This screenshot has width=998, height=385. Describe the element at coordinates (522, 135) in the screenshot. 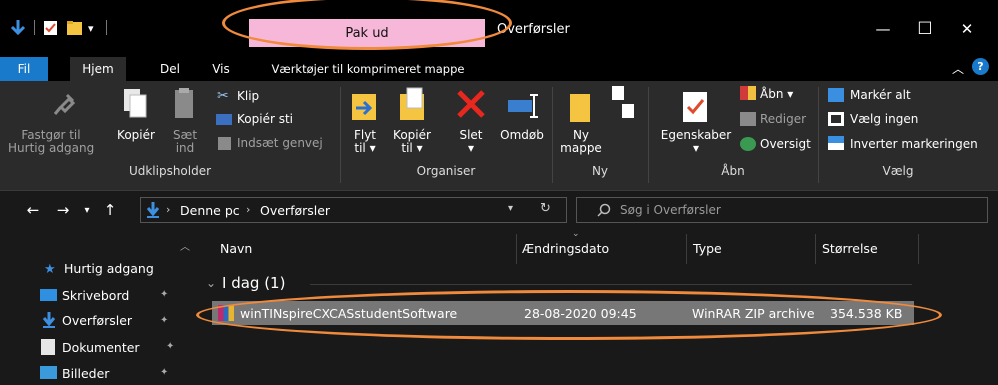

I see `rename-button: Omdøb` at that location.